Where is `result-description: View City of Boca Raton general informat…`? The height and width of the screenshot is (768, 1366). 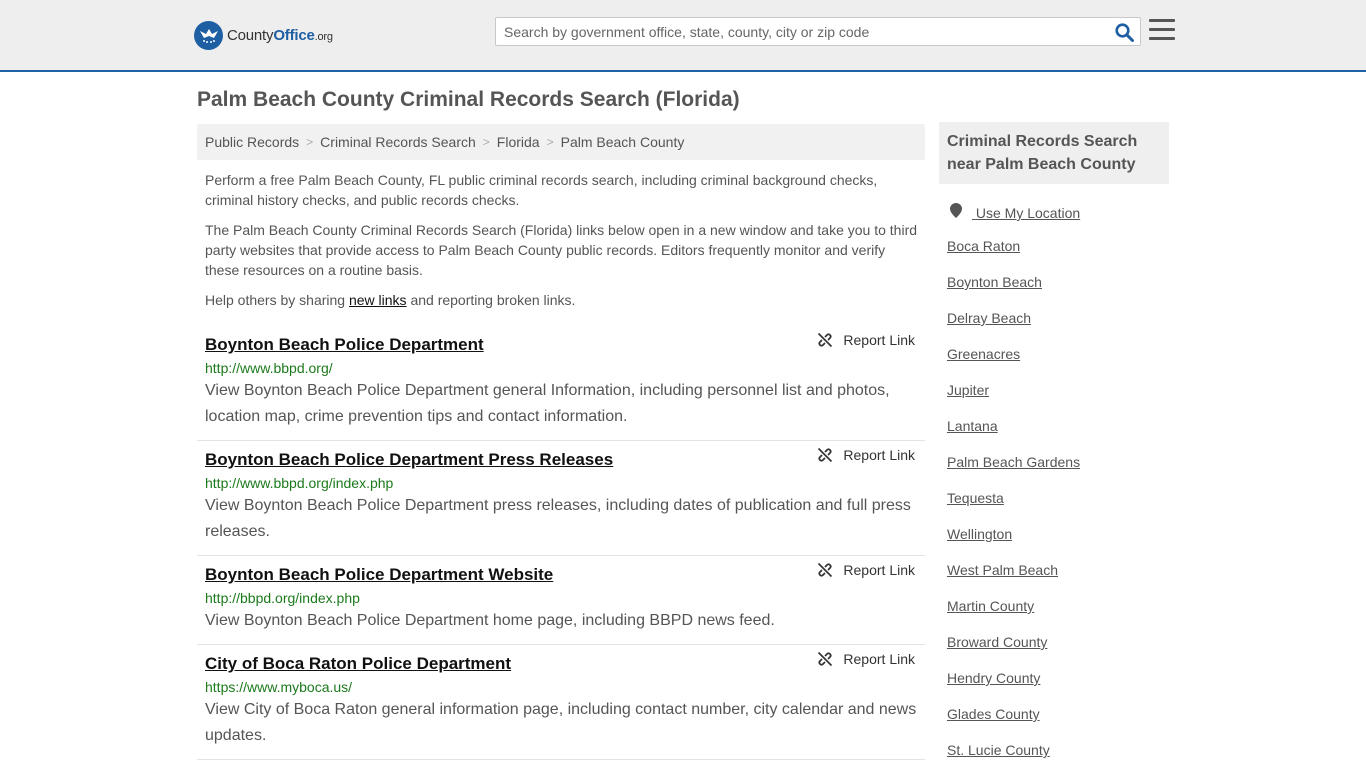 result-description: View City of Boca Raton general informat… is located at coordinates (561, 722).